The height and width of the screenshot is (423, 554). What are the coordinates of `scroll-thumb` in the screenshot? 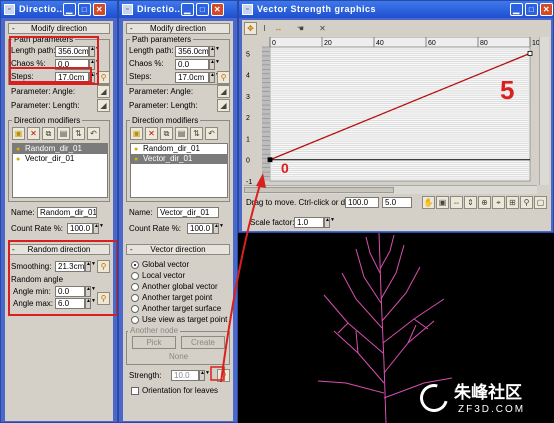 It's located at (319, 190).